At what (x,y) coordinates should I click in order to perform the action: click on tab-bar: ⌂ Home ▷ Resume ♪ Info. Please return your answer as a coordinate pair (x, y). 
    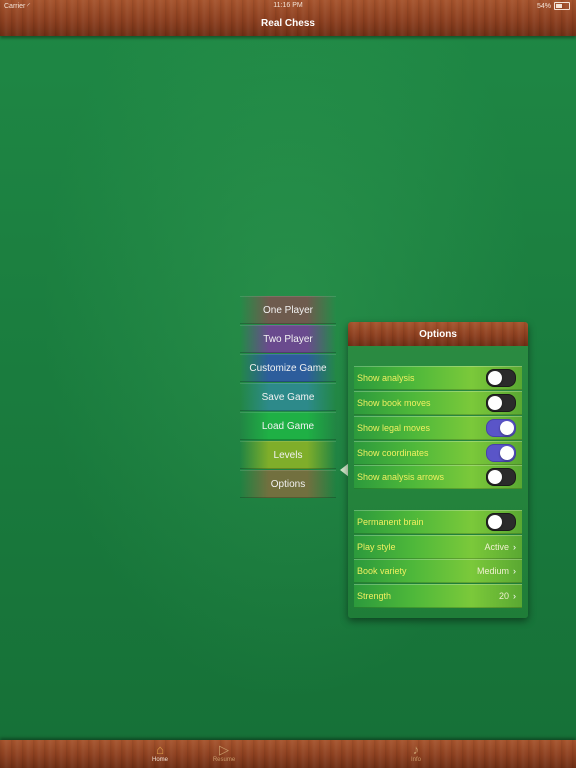
    Looking at the image, I should click on (288, 754).